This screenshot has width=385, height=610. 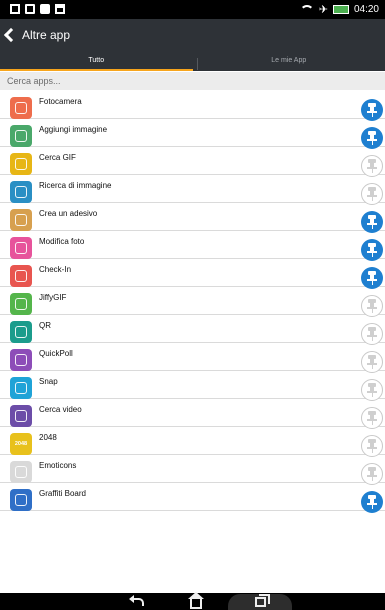 What do you see at coordinates (192, 218) in the screenshot?
I see `list-item: Crea un adesivo` at bounding box center [192, 218].